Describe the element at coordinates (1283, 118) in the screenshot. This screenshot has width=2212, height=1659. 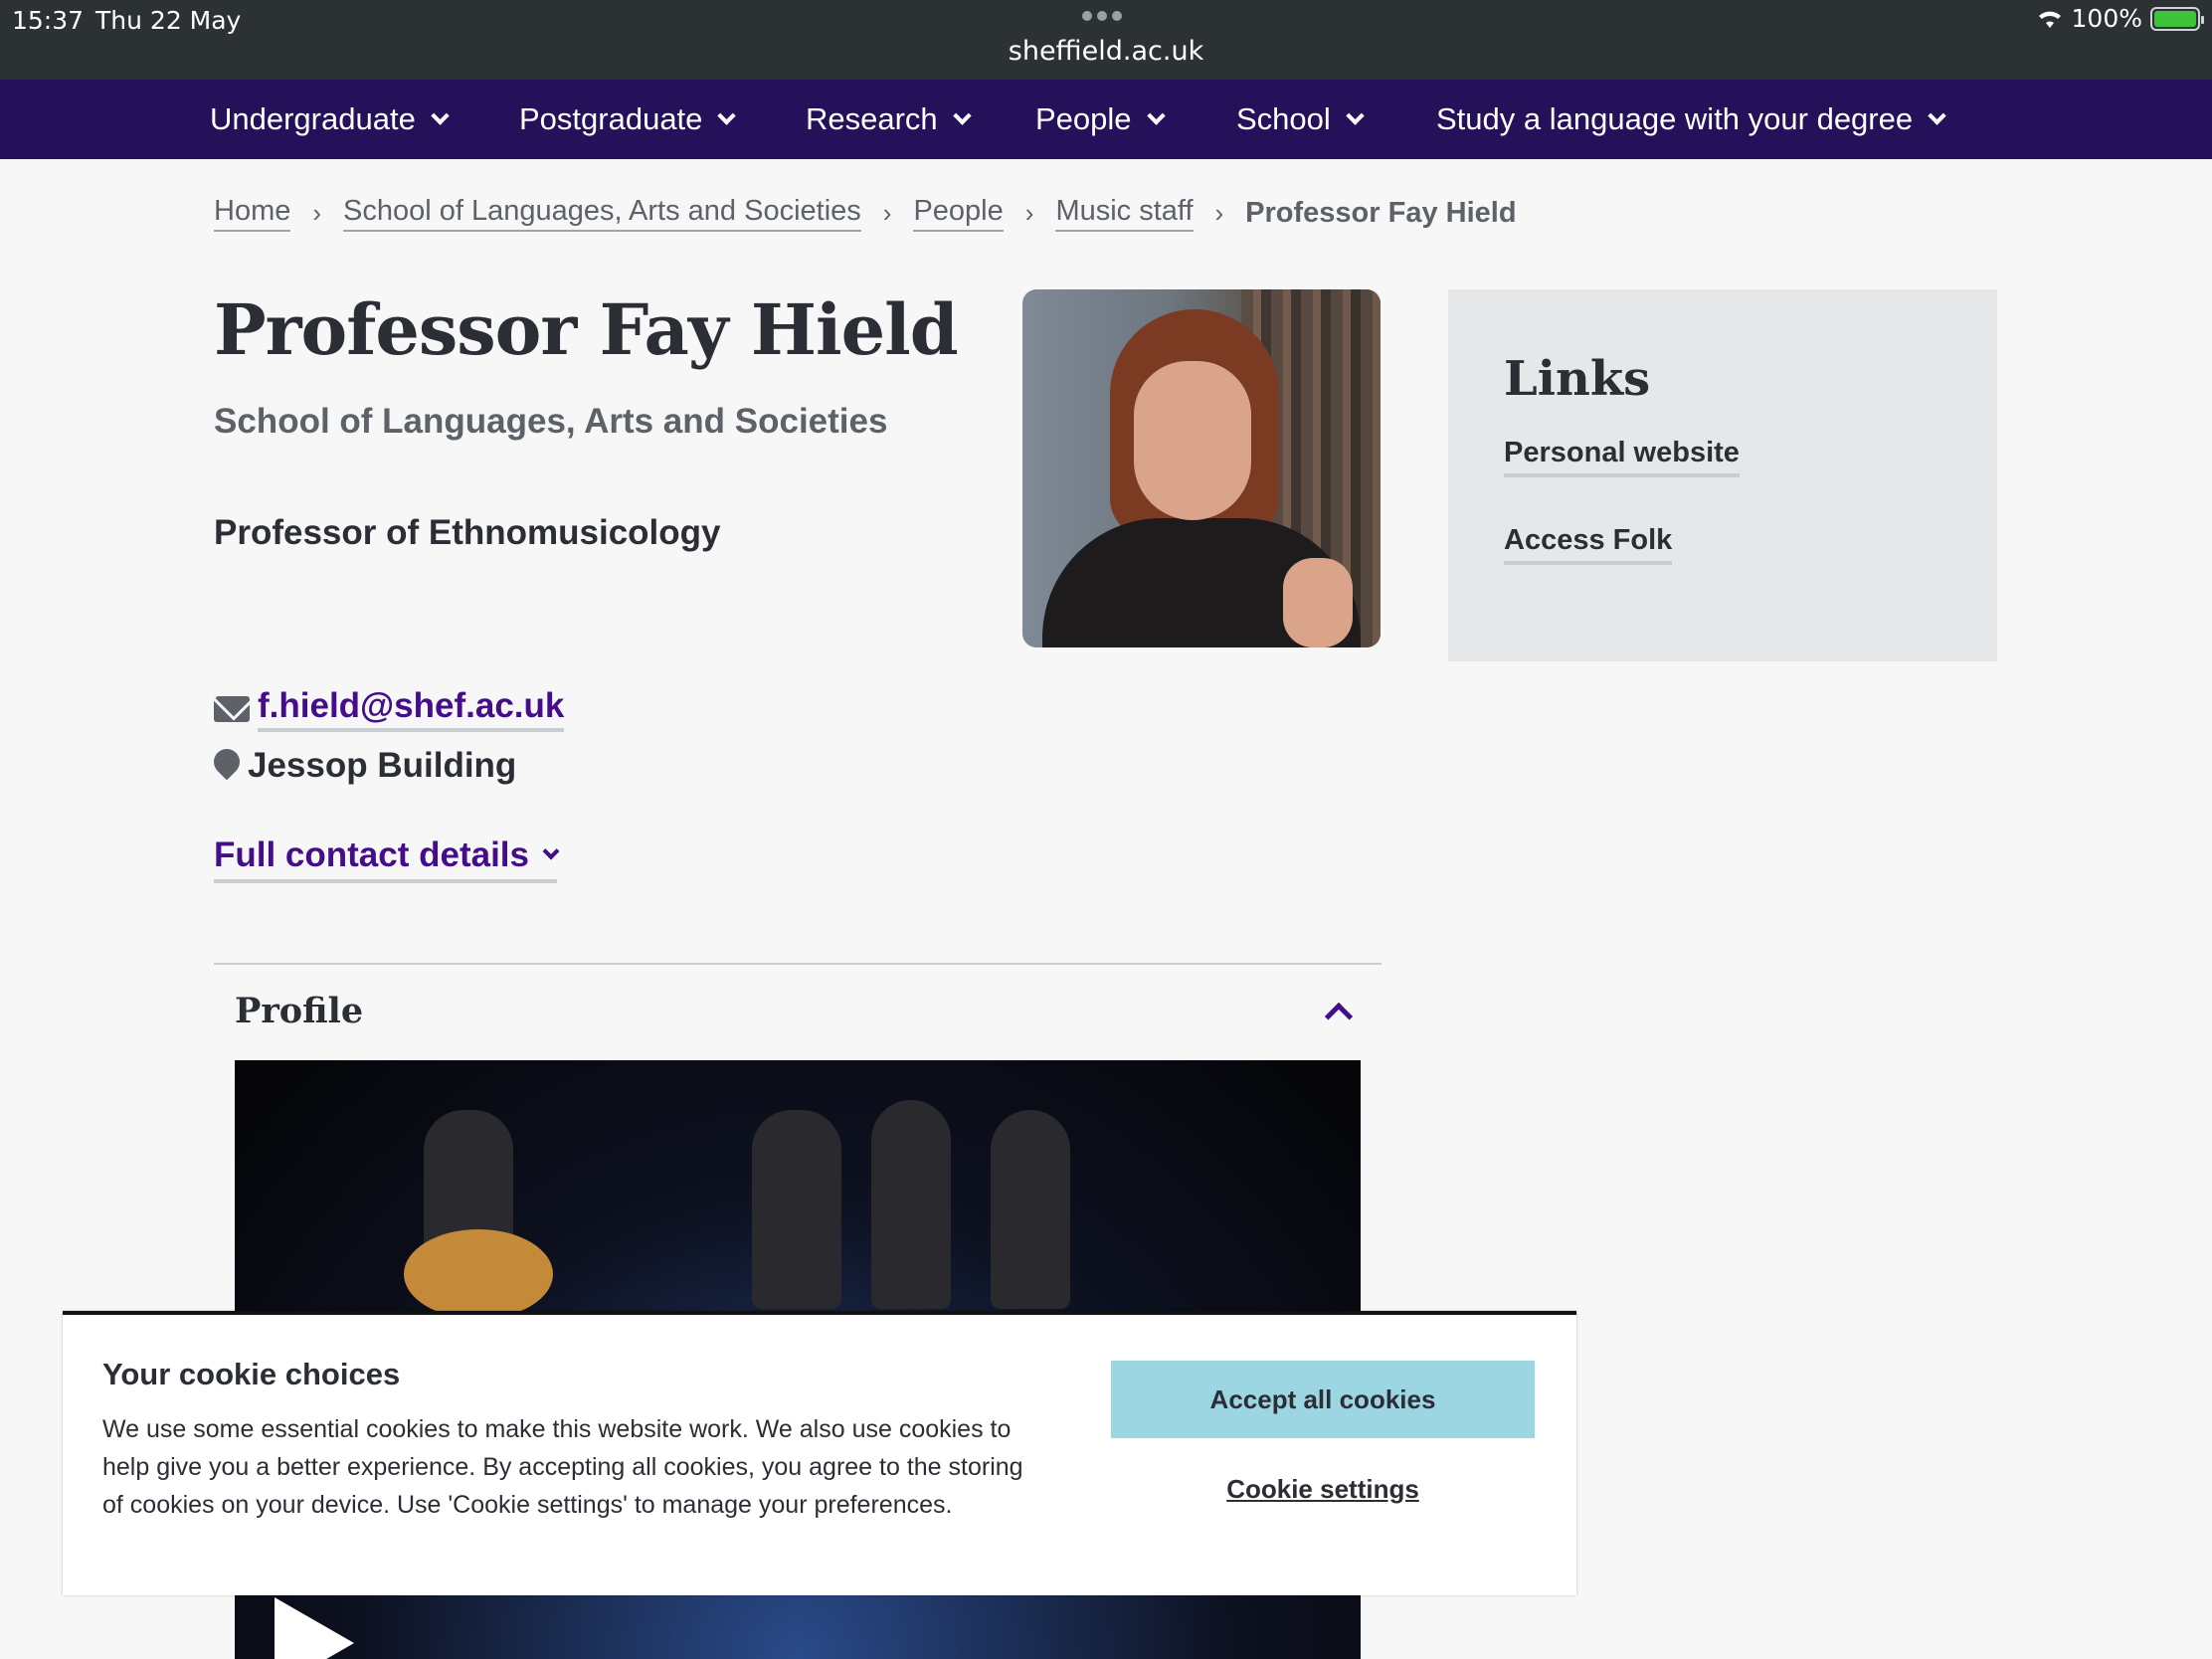
I see `nav-label: School` at that location.